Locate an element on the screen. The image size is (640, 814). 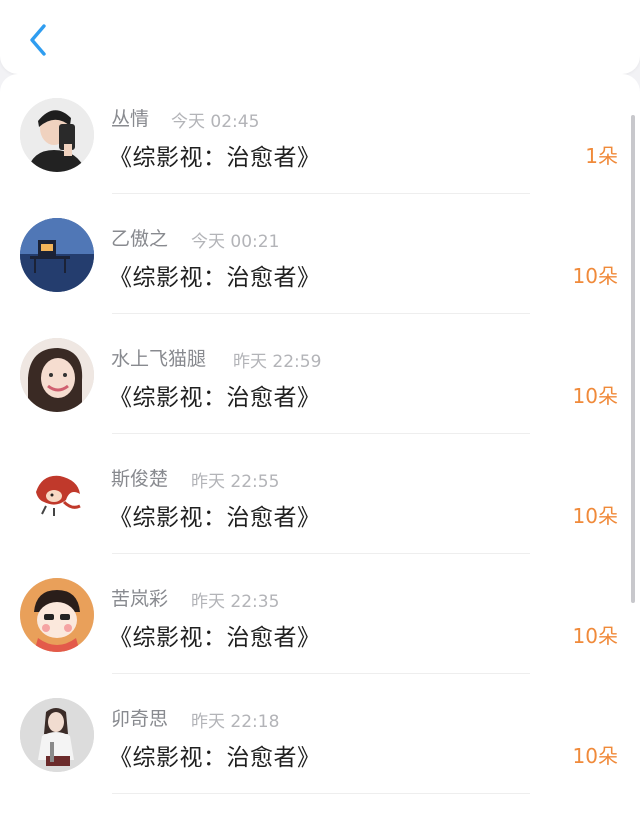
top-header is located at coordinates (320, 37).